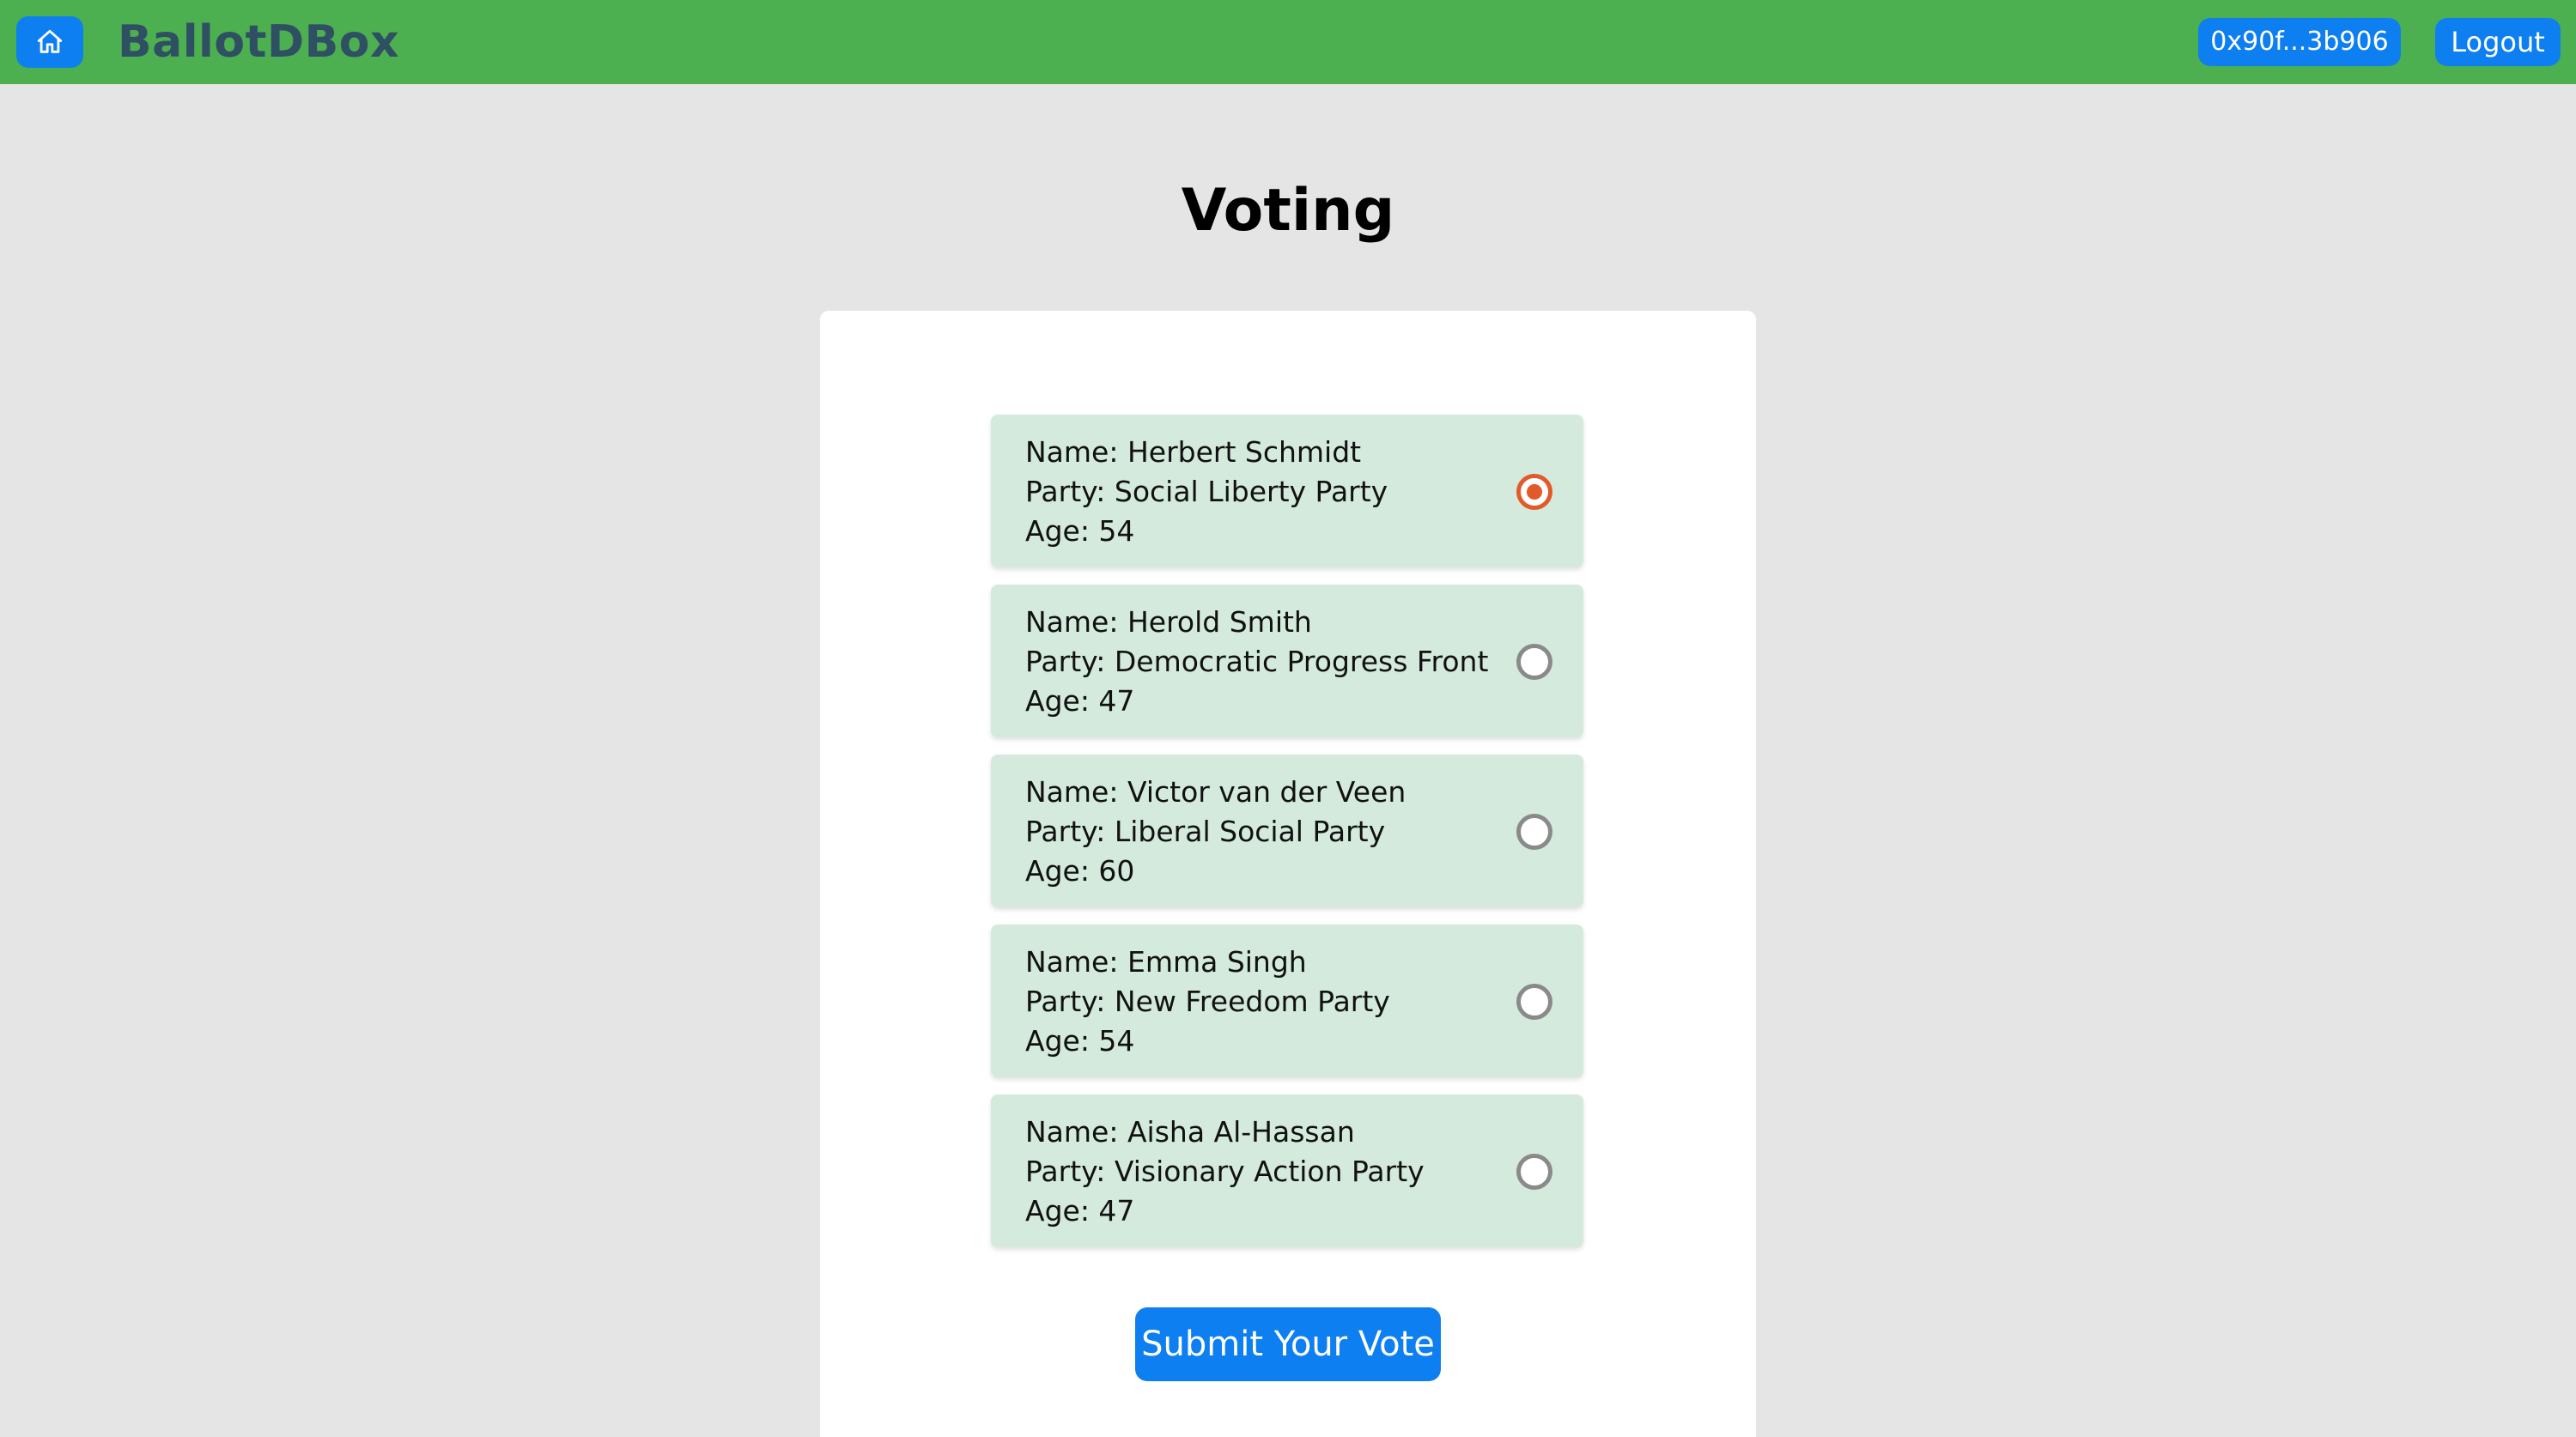 Image resolution: width=2576 pixels, height=1437 pixels. What do you see at coordinates (1193, 452) in the screenshot?
I see `candidate-name: Name: Herbert Schmidt` at bounding box center [1193, 452].